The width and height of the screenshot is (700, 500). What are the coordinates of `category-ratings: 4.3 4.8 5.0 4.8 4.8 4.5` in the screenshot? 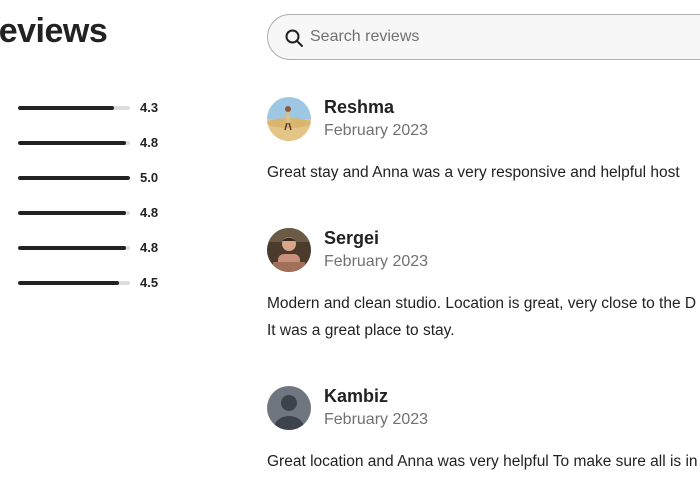 It's located at (93, 201).